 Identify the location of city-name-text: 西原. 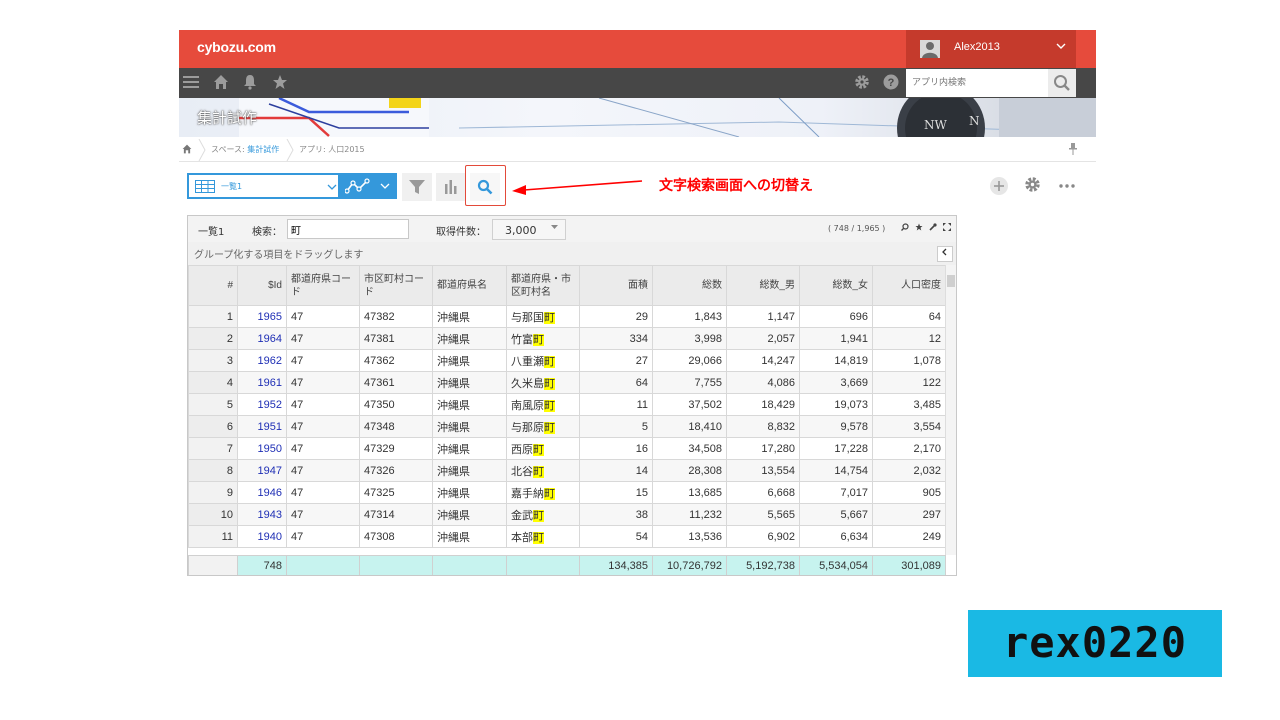
(522, 449).